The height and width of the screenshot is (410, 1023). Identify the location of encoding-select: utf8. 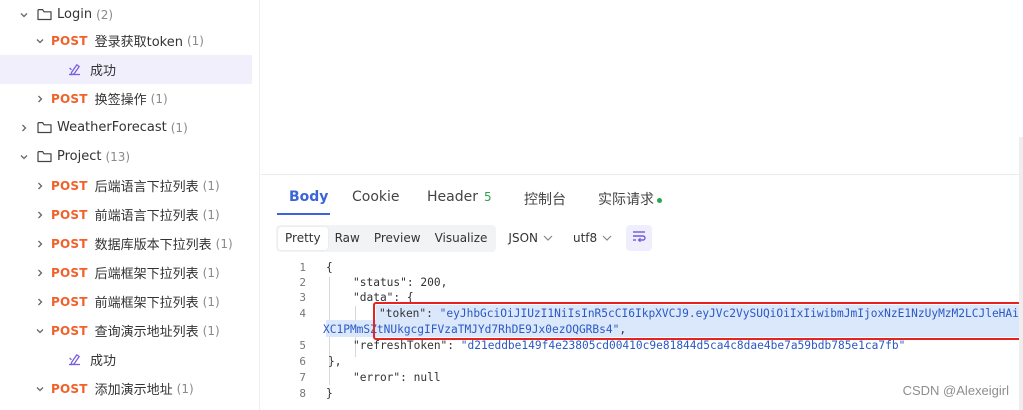
(592, 238).